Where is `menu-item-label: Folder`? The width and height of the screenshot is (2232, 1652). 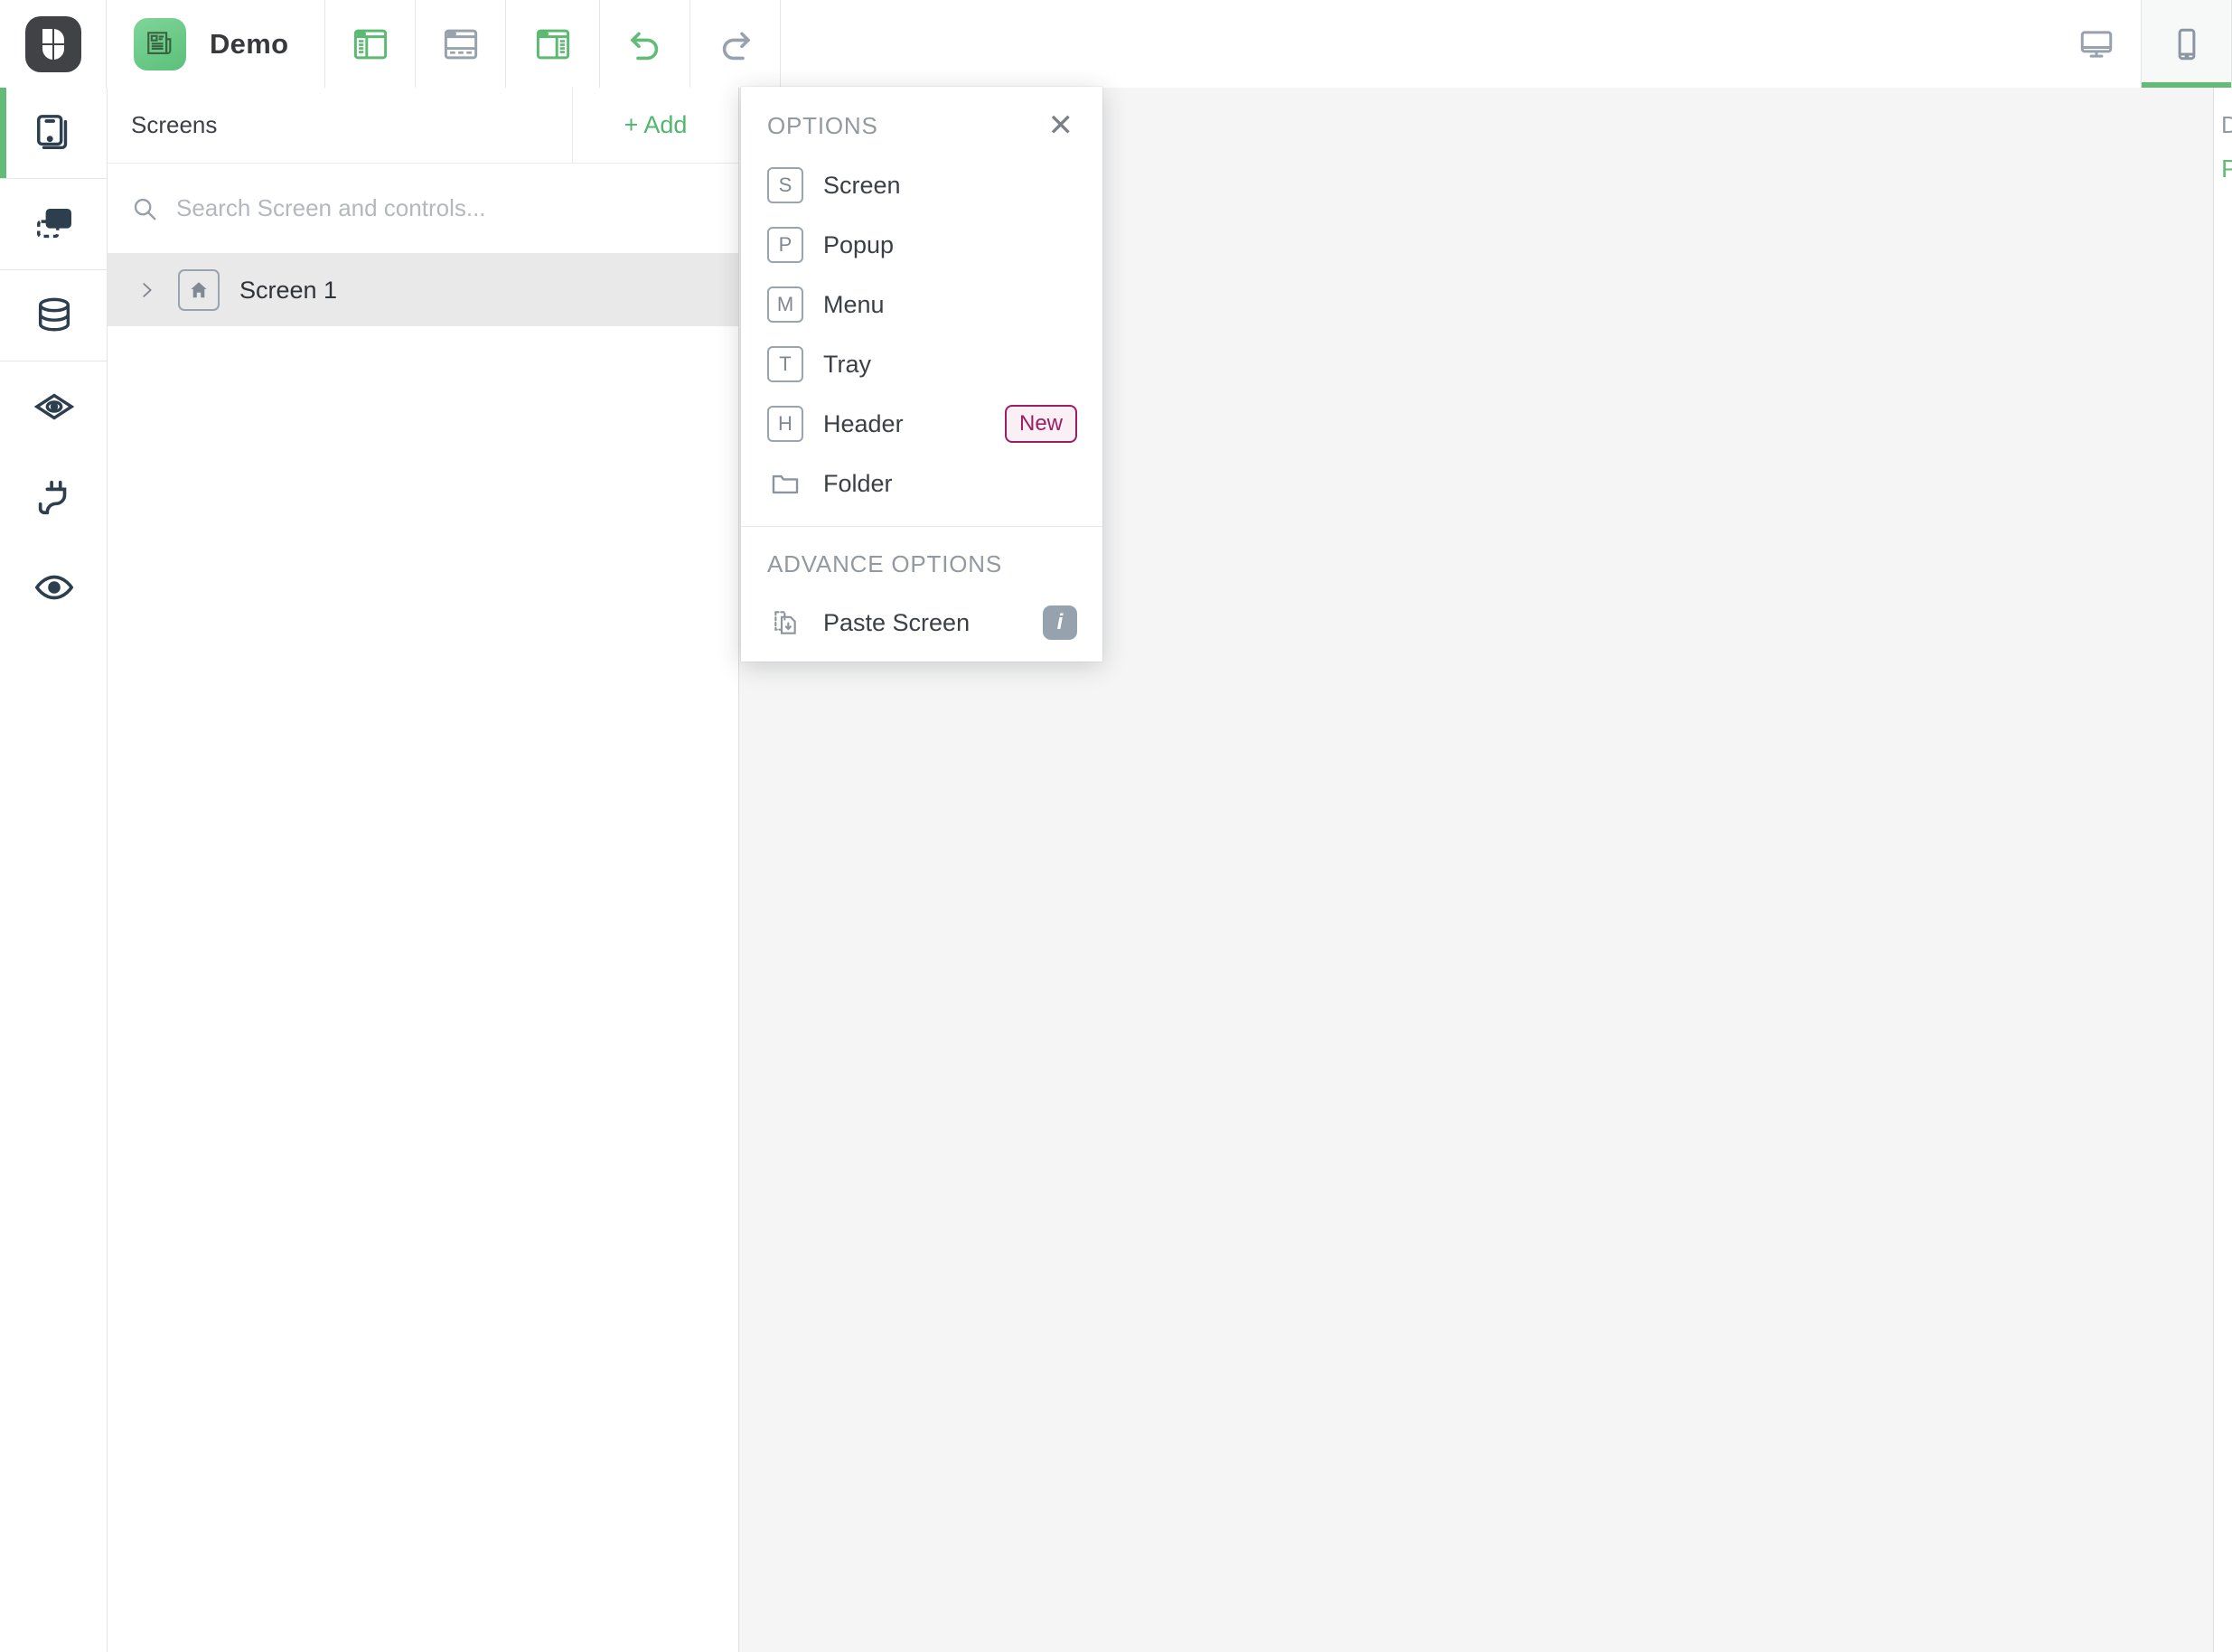
menu-item-label: Folder is located at coordinates (858, 483).